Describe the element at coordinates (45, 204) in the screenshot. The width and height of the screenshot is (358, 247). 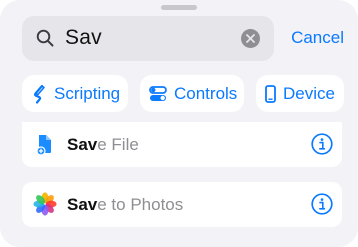
I see `photos-icon` at that location.